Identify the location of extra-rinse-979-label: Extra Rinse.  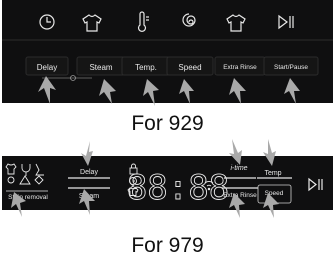
(240, 195).